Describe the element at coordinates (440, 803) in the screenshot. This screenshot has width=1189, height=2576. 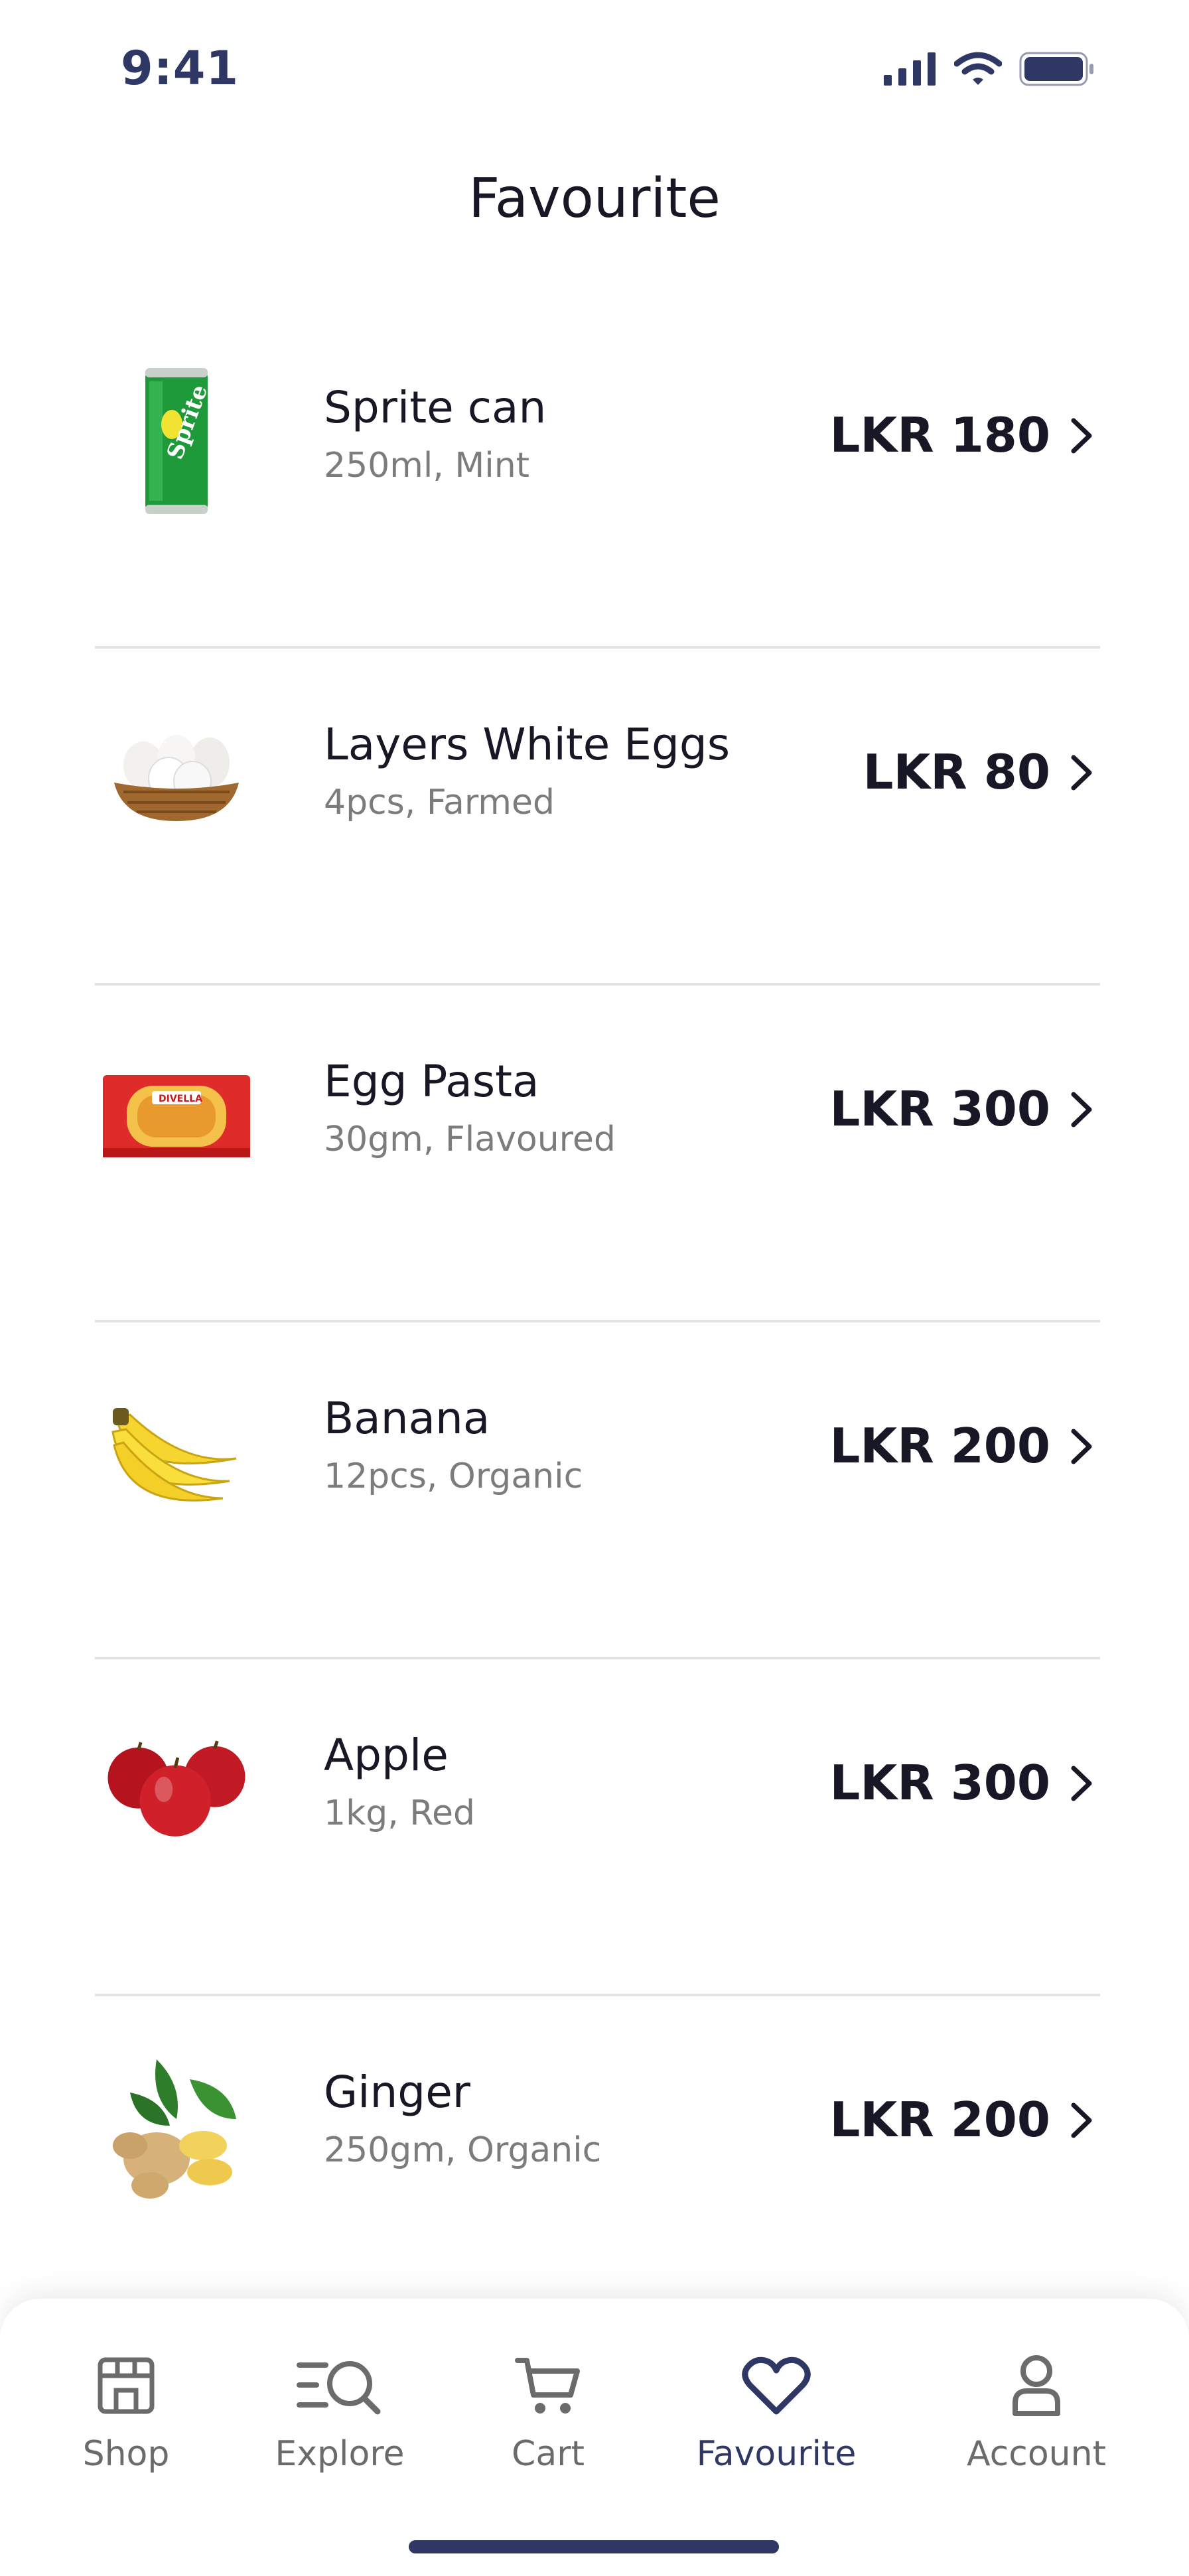
I see `item-detail: 4pcs, Farmed` at that location.